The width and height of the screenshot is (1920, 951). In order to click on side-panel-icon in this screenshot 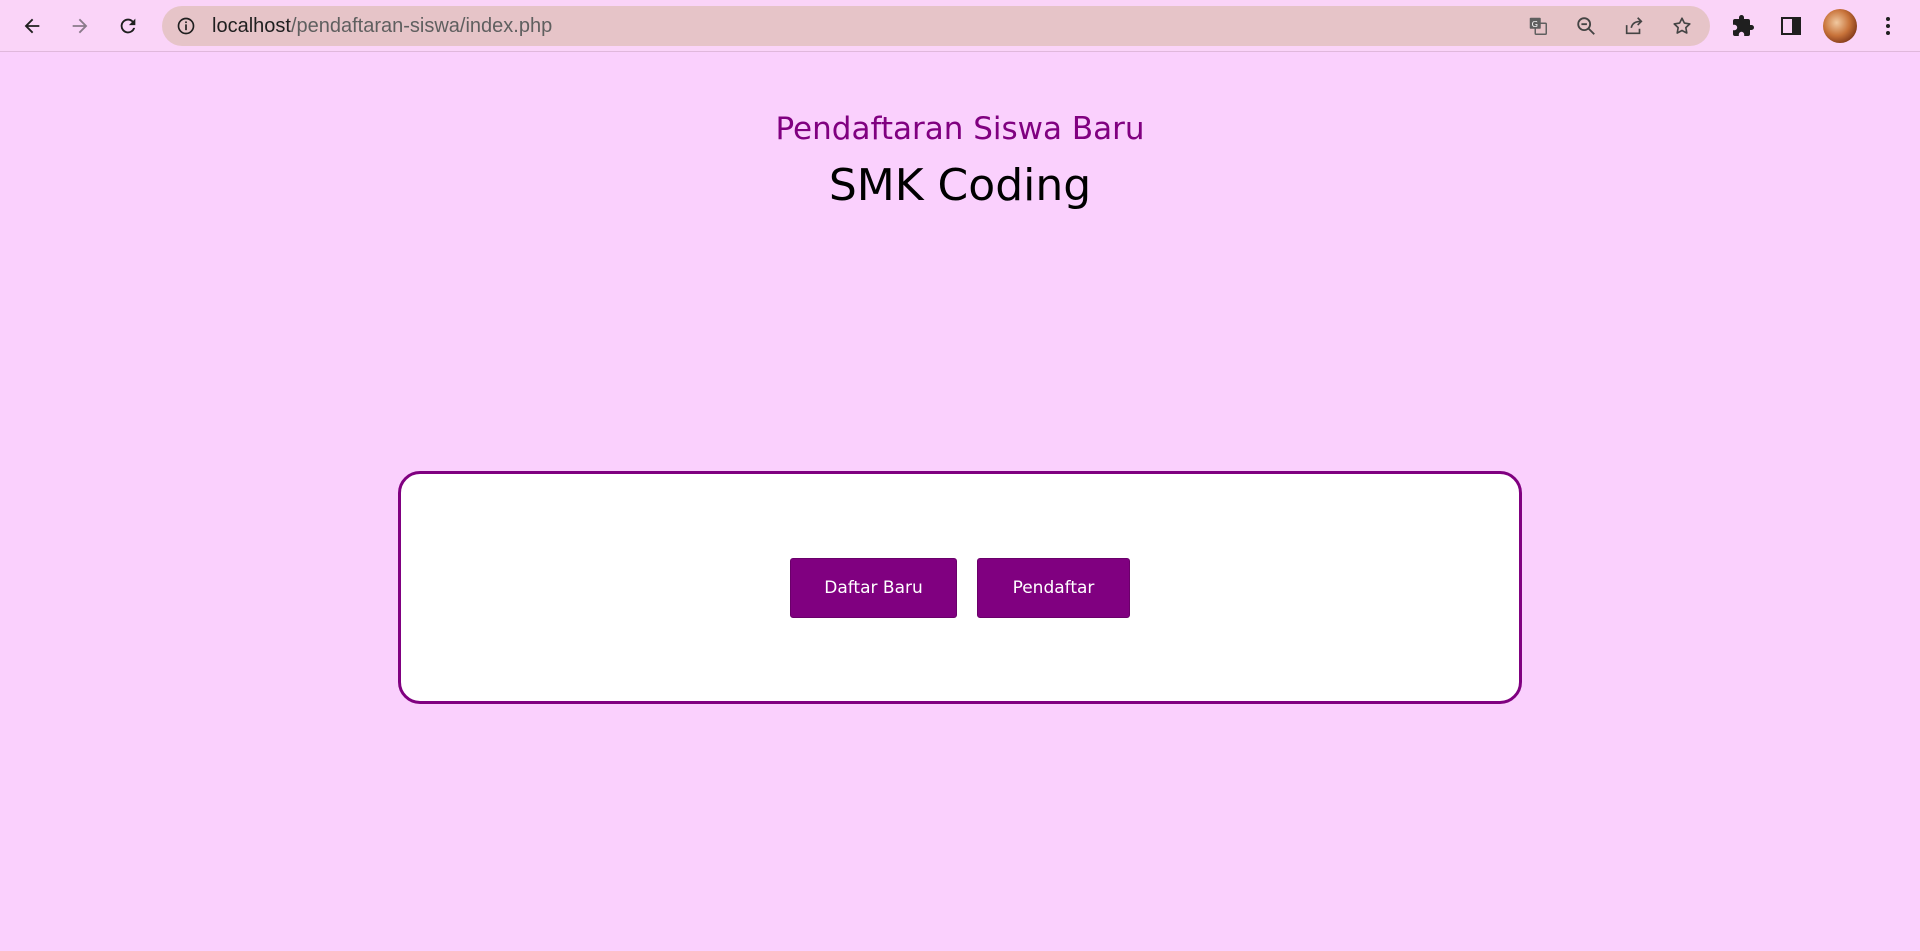, I will do `click(1791, 26)`.